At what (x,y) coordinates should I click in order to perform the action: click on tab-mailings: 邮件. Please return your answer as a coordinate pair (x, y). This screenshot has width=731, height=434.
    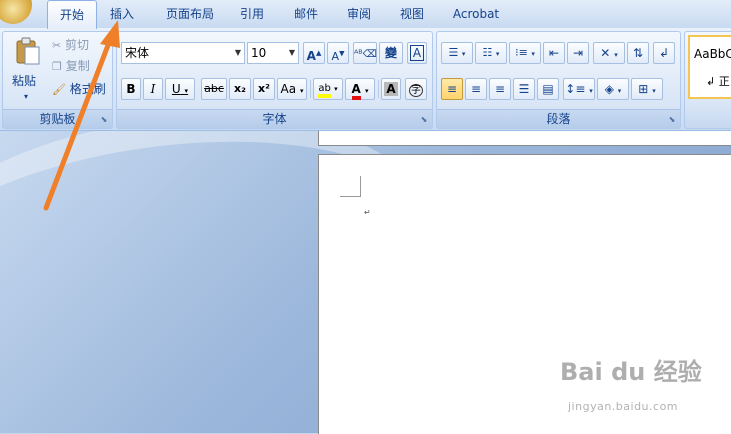
    Looking at the image, I should click on (306, 14).